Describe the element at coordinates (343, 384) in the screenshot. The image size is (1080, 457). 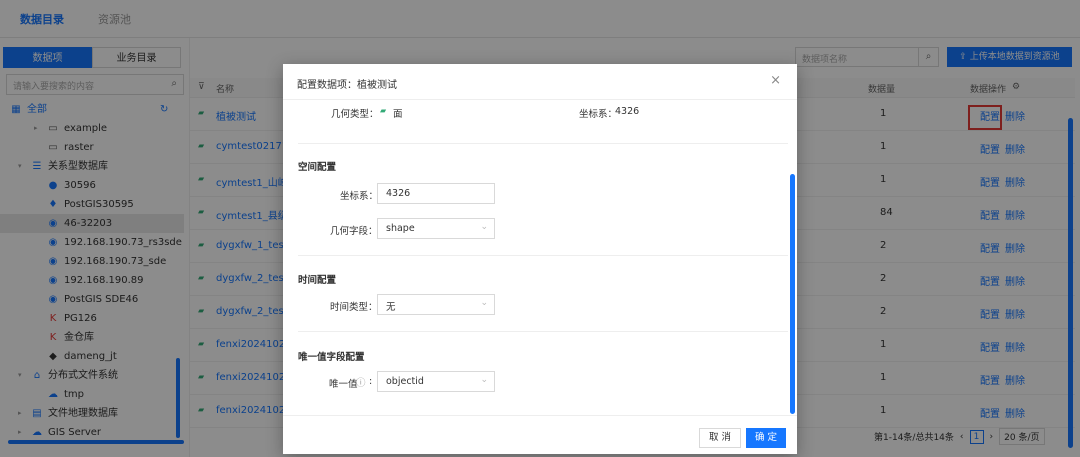
I see `unique-label: 唯一值` at that location.